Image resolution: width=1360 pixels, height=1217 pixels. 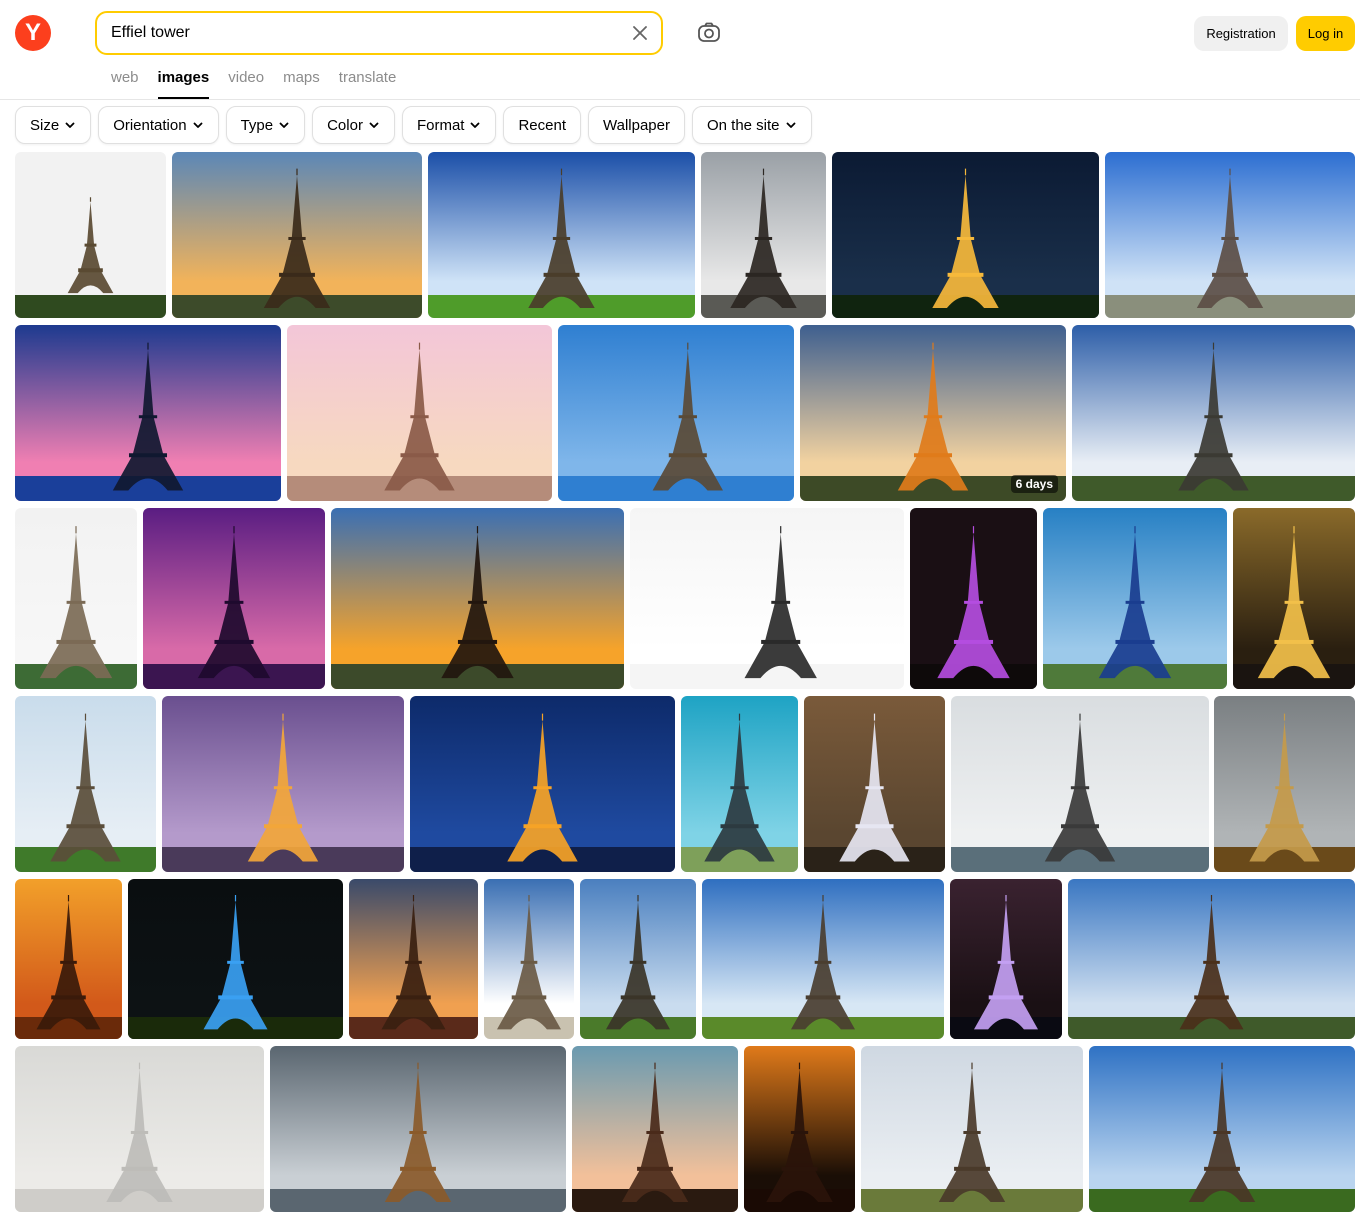 What do you see at coordinates (1034, 484) in the screenshot?
I see `recency-badge: 6 days` at bounding box center [1034, 484].